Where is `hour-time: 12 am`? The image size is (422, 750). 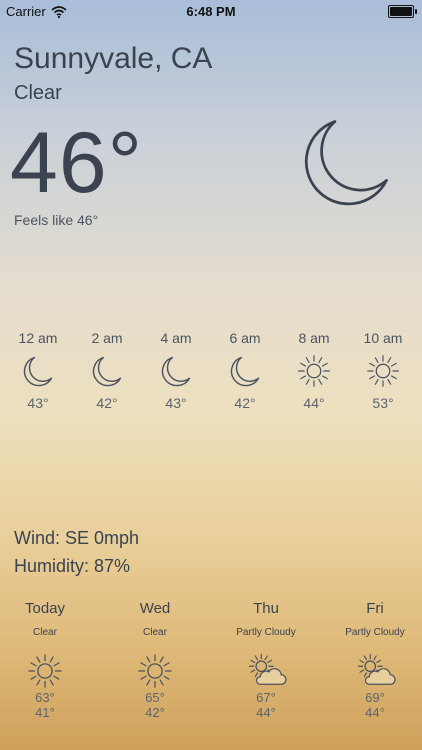
hour-time: 12 am is located at coordinates (38, 338).